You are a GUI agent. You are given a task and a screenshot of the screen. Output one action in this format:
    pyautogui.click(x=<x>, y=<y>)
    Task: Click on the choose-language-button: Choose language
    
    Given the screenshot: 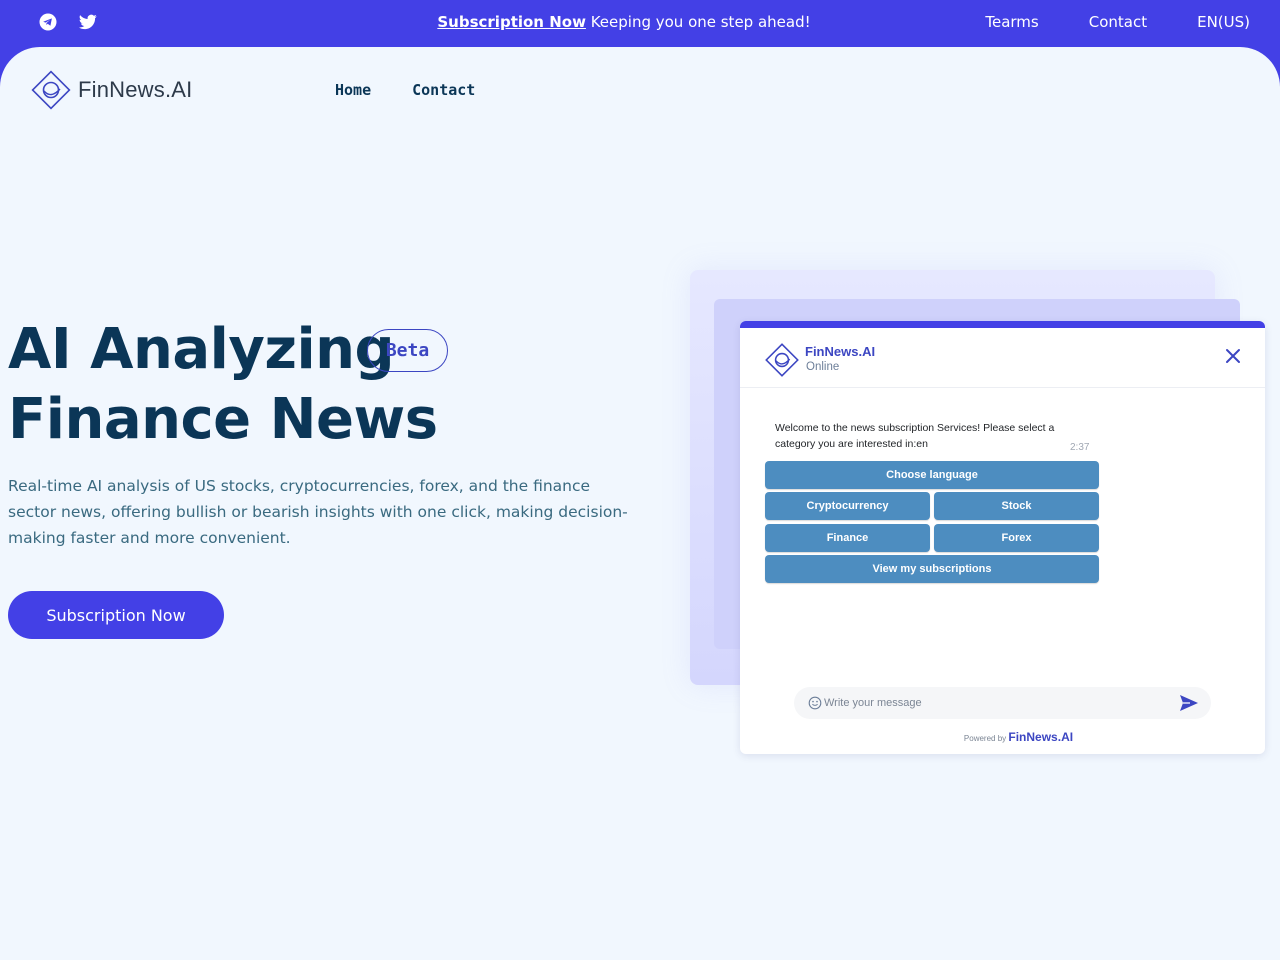 What is the action you would take?
    pyautogui.click(x=932, y=475)
    